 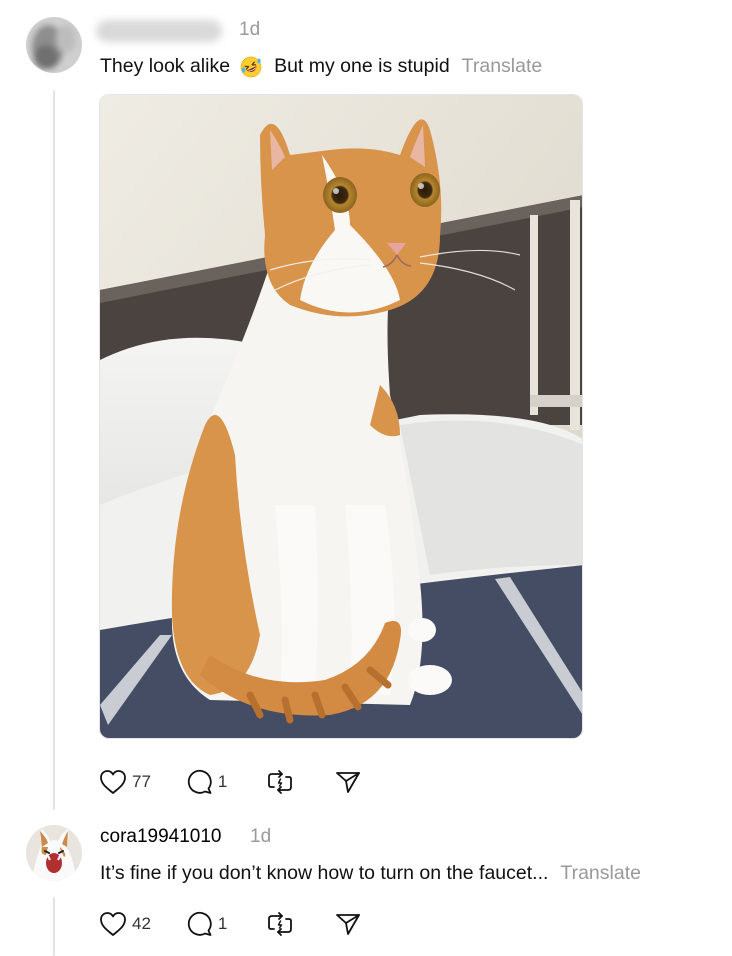 I want to click on post-actions: 77 1, so click(x=230, y=782).